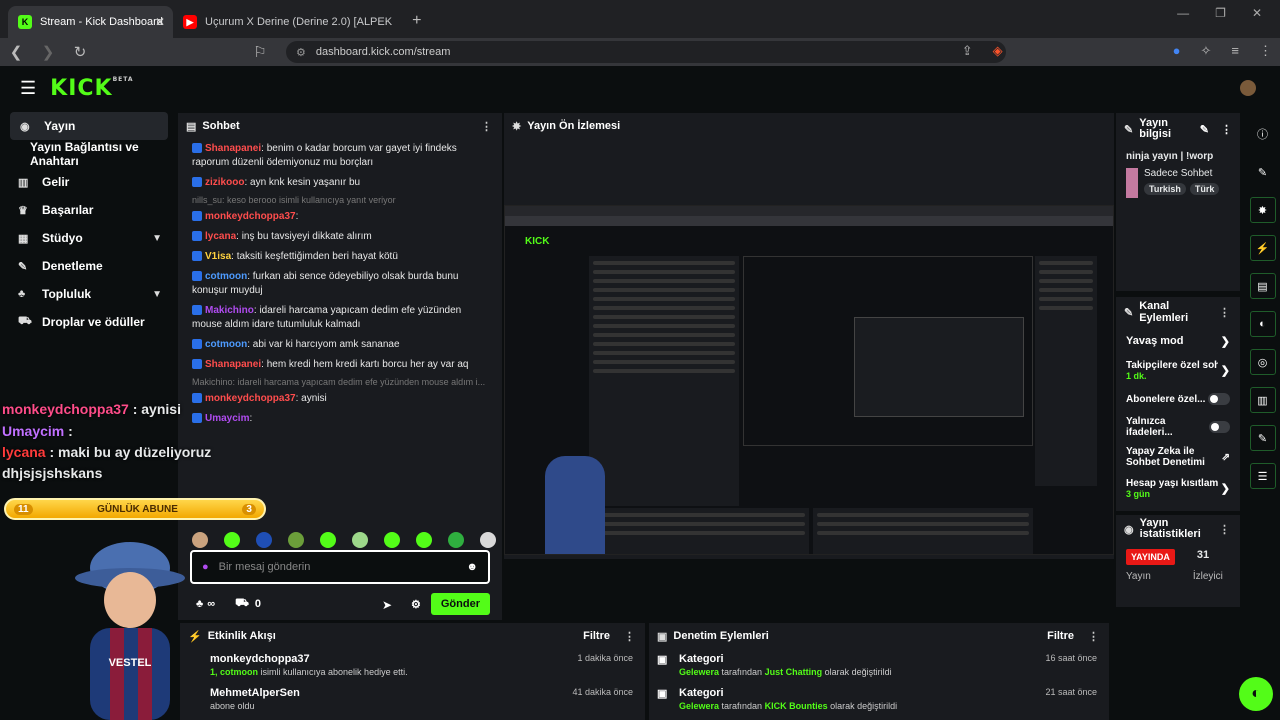 The width and height of the screenshot is (1280, 720). I want to click on mini-chat, so click(664, 381).